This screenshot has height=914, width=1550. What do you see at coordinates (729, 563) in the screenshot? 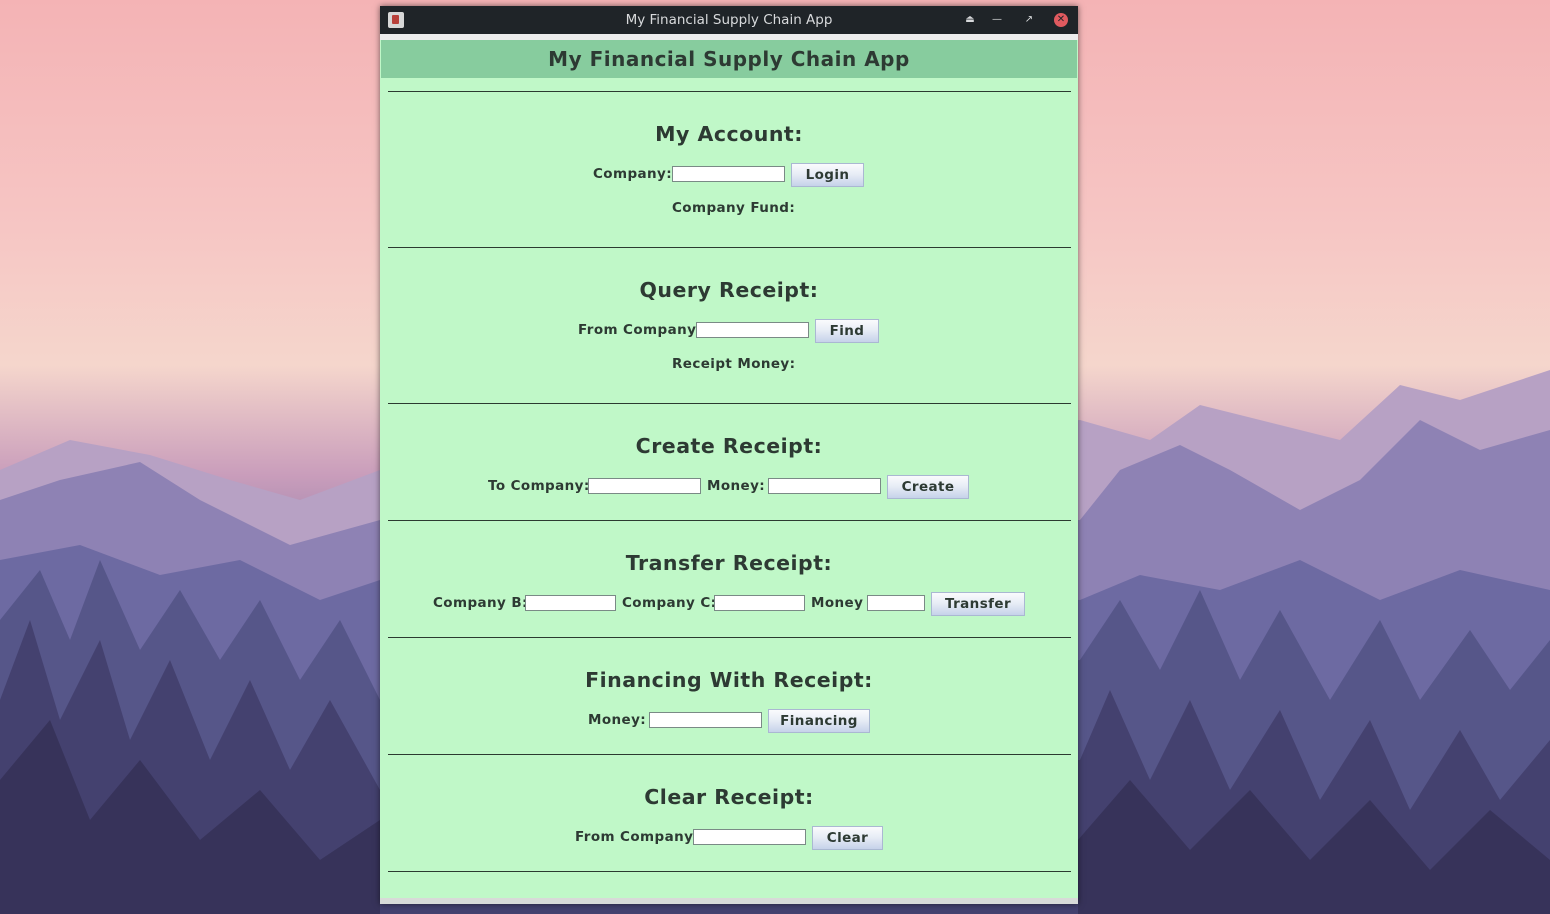
I see `section-title-transfer-receipt: Transfer Receipt:` at bounding box center [729, 563].